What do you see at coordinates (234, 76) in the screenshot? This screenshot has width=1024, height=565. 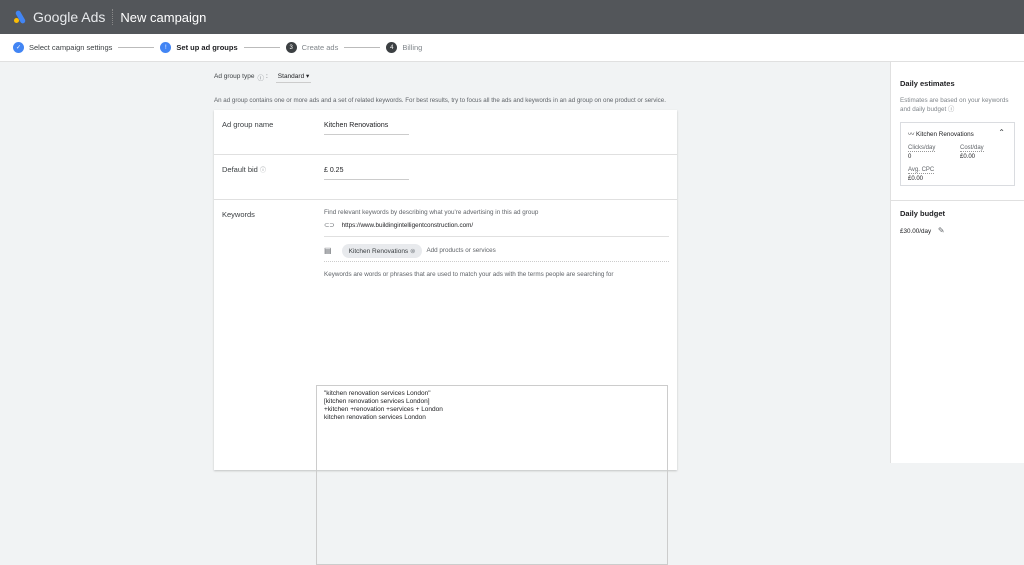 I see `ad-group-type-label: Ad group type` at bounding box center [234, 76].